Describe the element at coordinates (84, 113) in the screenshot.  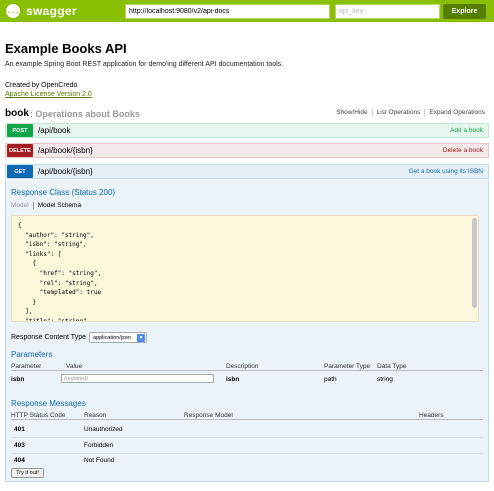
I see `resource-description: : Operations about Books` at that location.